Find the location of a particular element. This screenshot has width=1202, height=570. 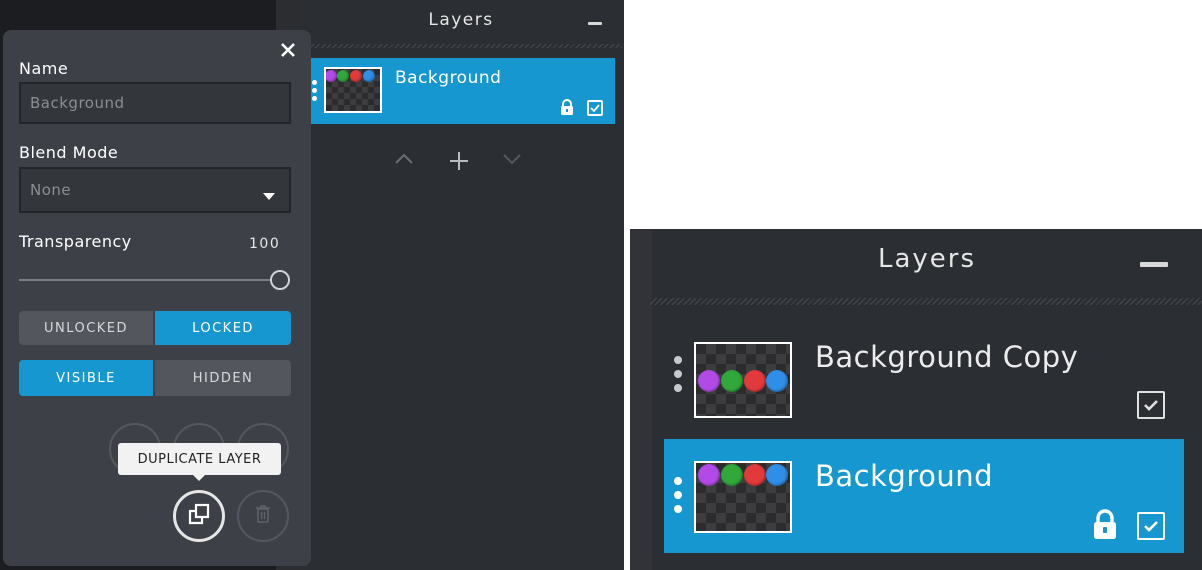

name-label: Name is located at coordinates (44, 68).